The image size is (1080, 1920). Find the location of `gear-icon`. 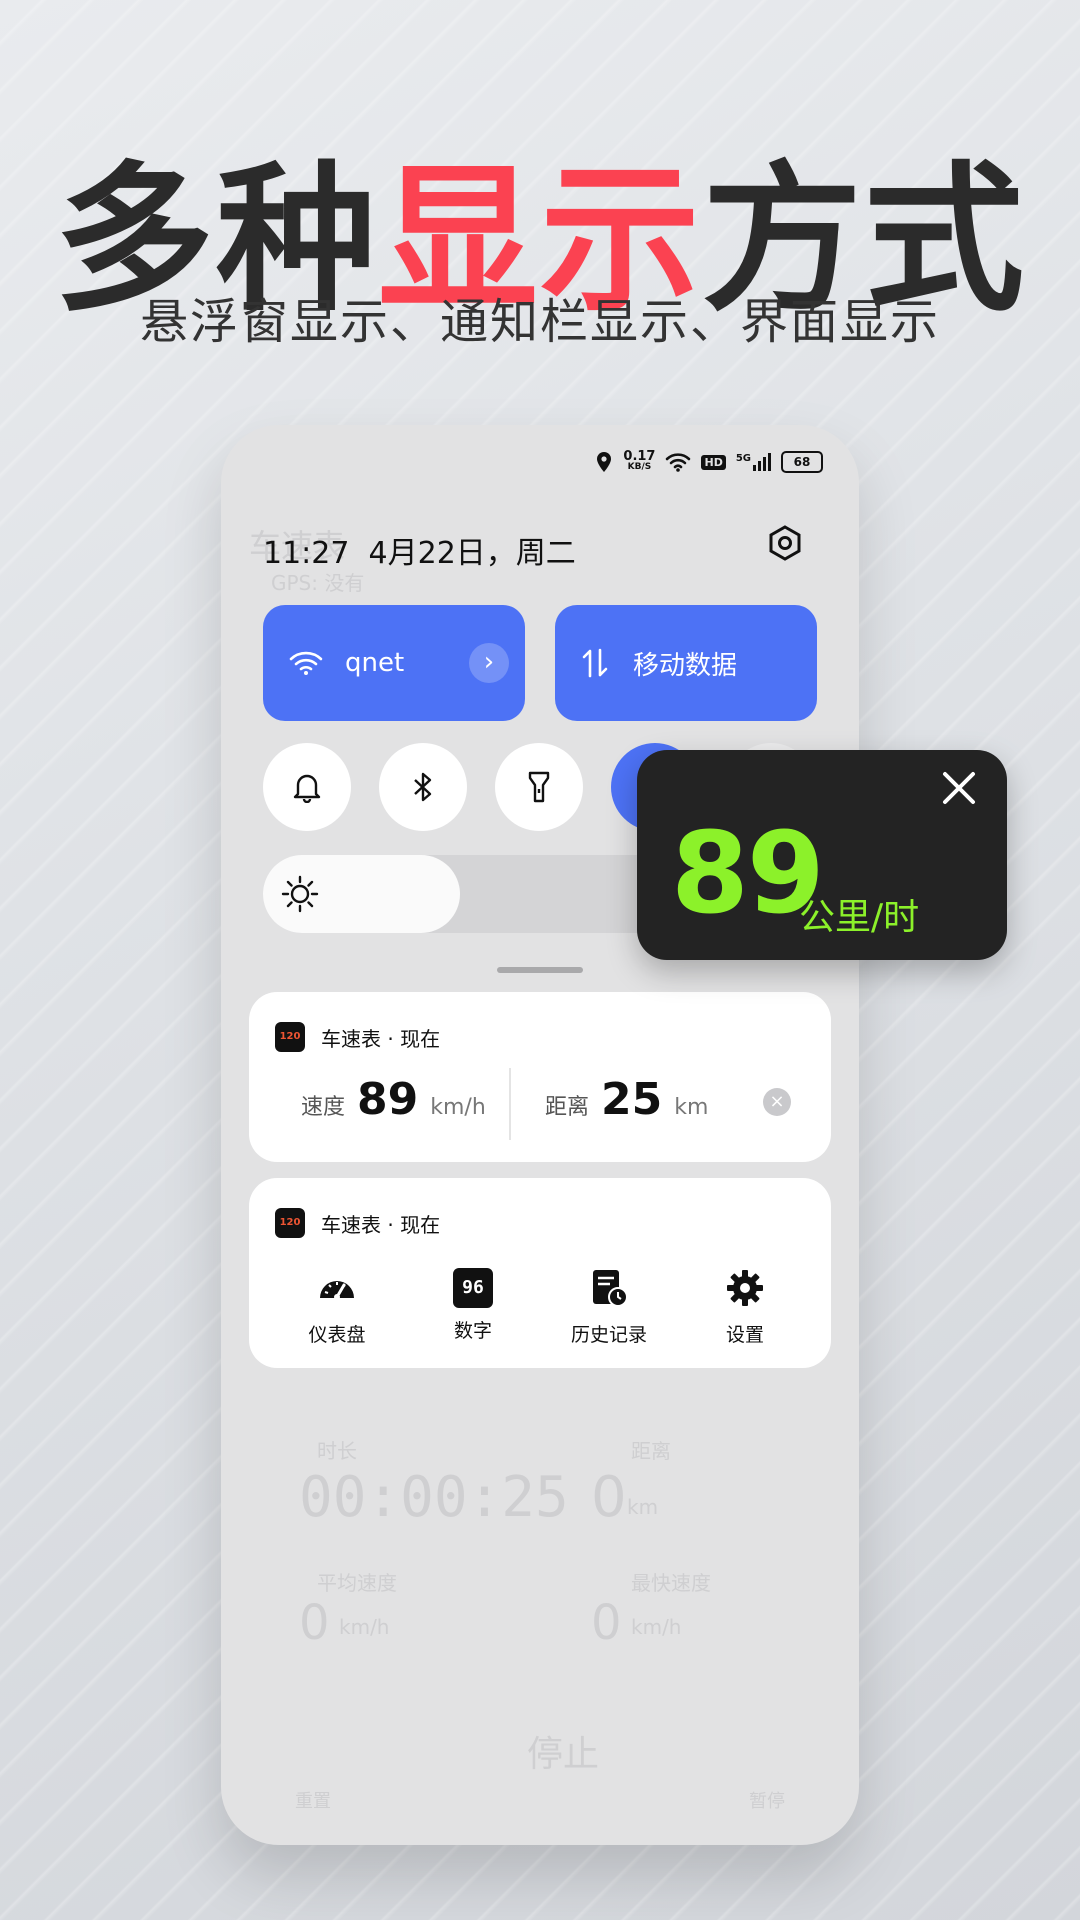

gear-icon is located at coordinates (745, 1288).